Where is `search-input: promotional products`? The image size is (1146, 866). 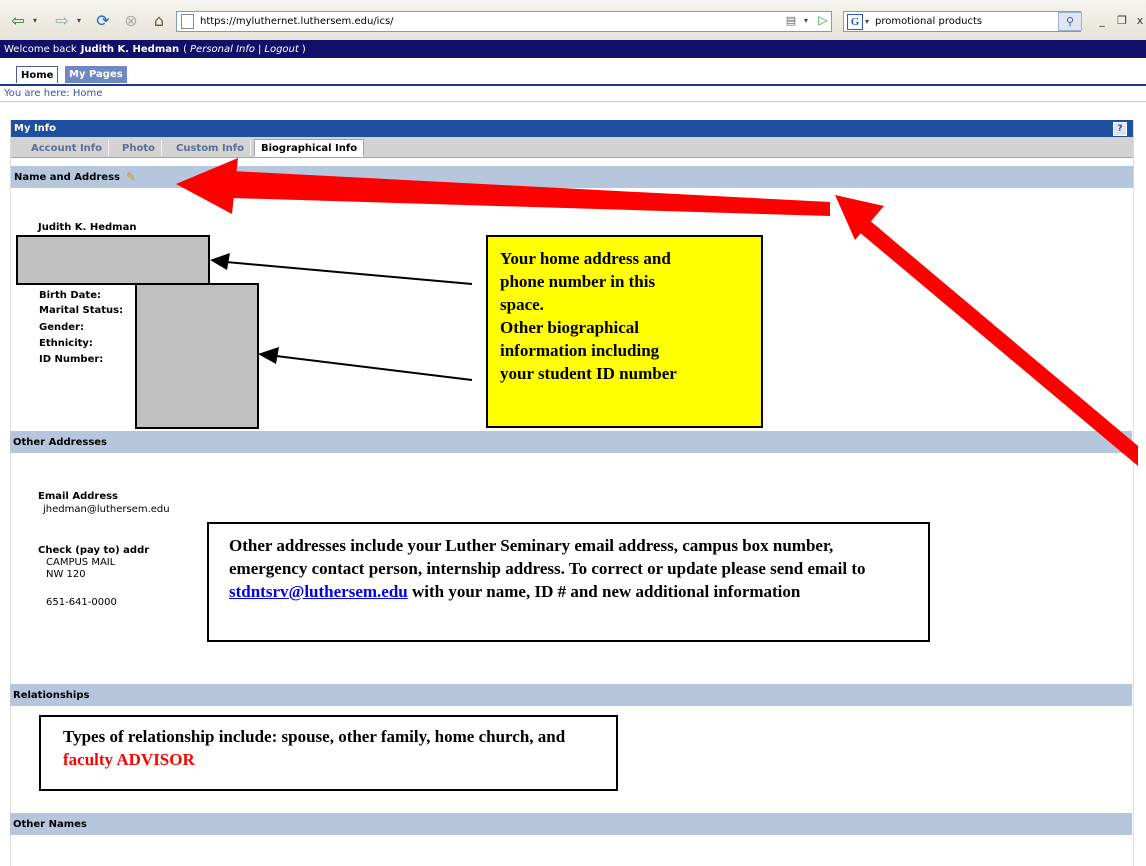
search-input: promotional products is located at coordinates (928, 21).